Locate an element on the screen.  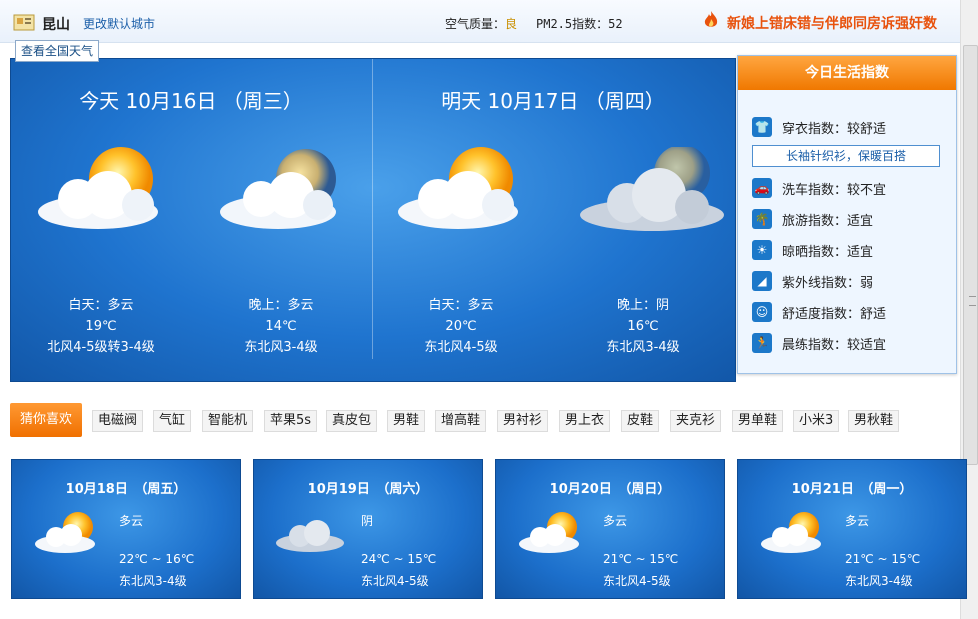
life-index-item: ☺ 舒适度指数：舒适 is located at coordinates (819, 312).